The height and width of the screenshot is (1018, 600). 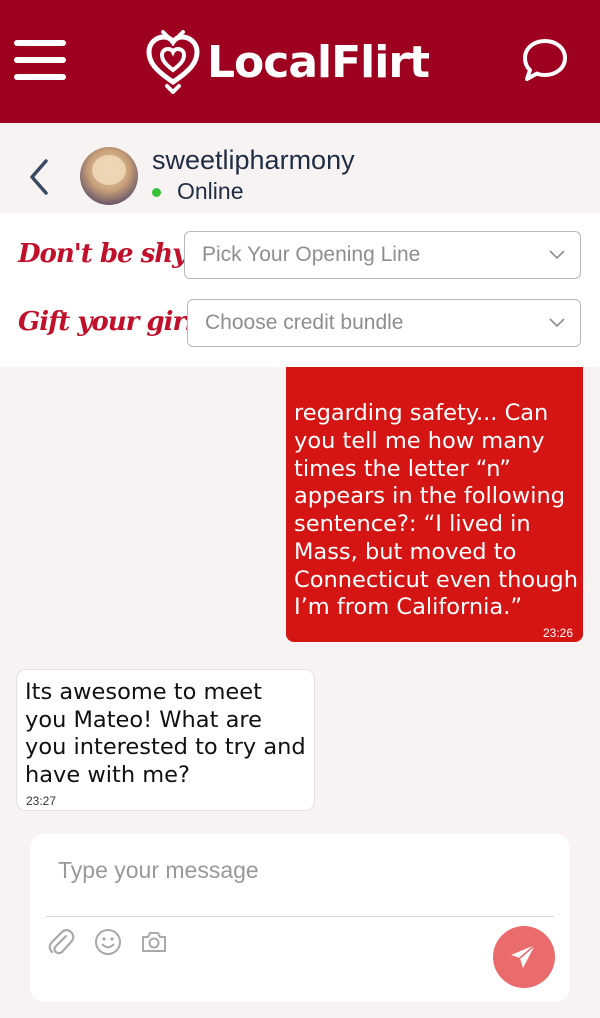 What do you see at coordinates (40, 177) in the screenshot?
I see `chevron-left-icon` at bounding box center [40, 177].